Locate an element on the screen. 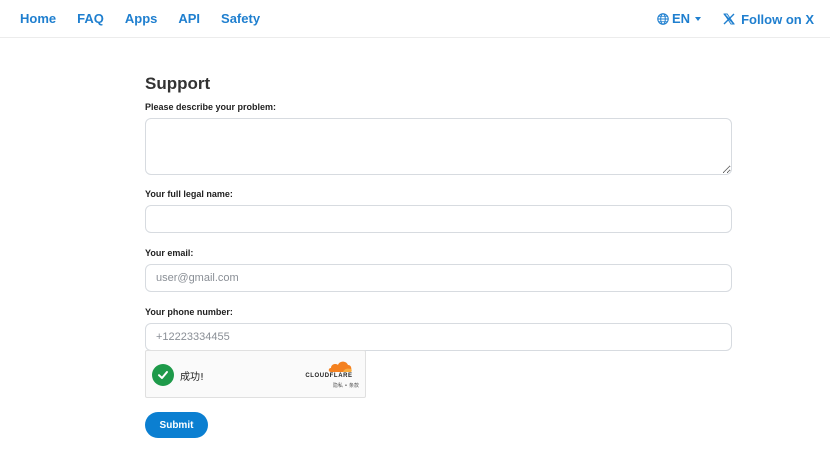 The width and height of the screenshot is (830, 457). captcha-status: 成功! is located at coordinates (192, 377).